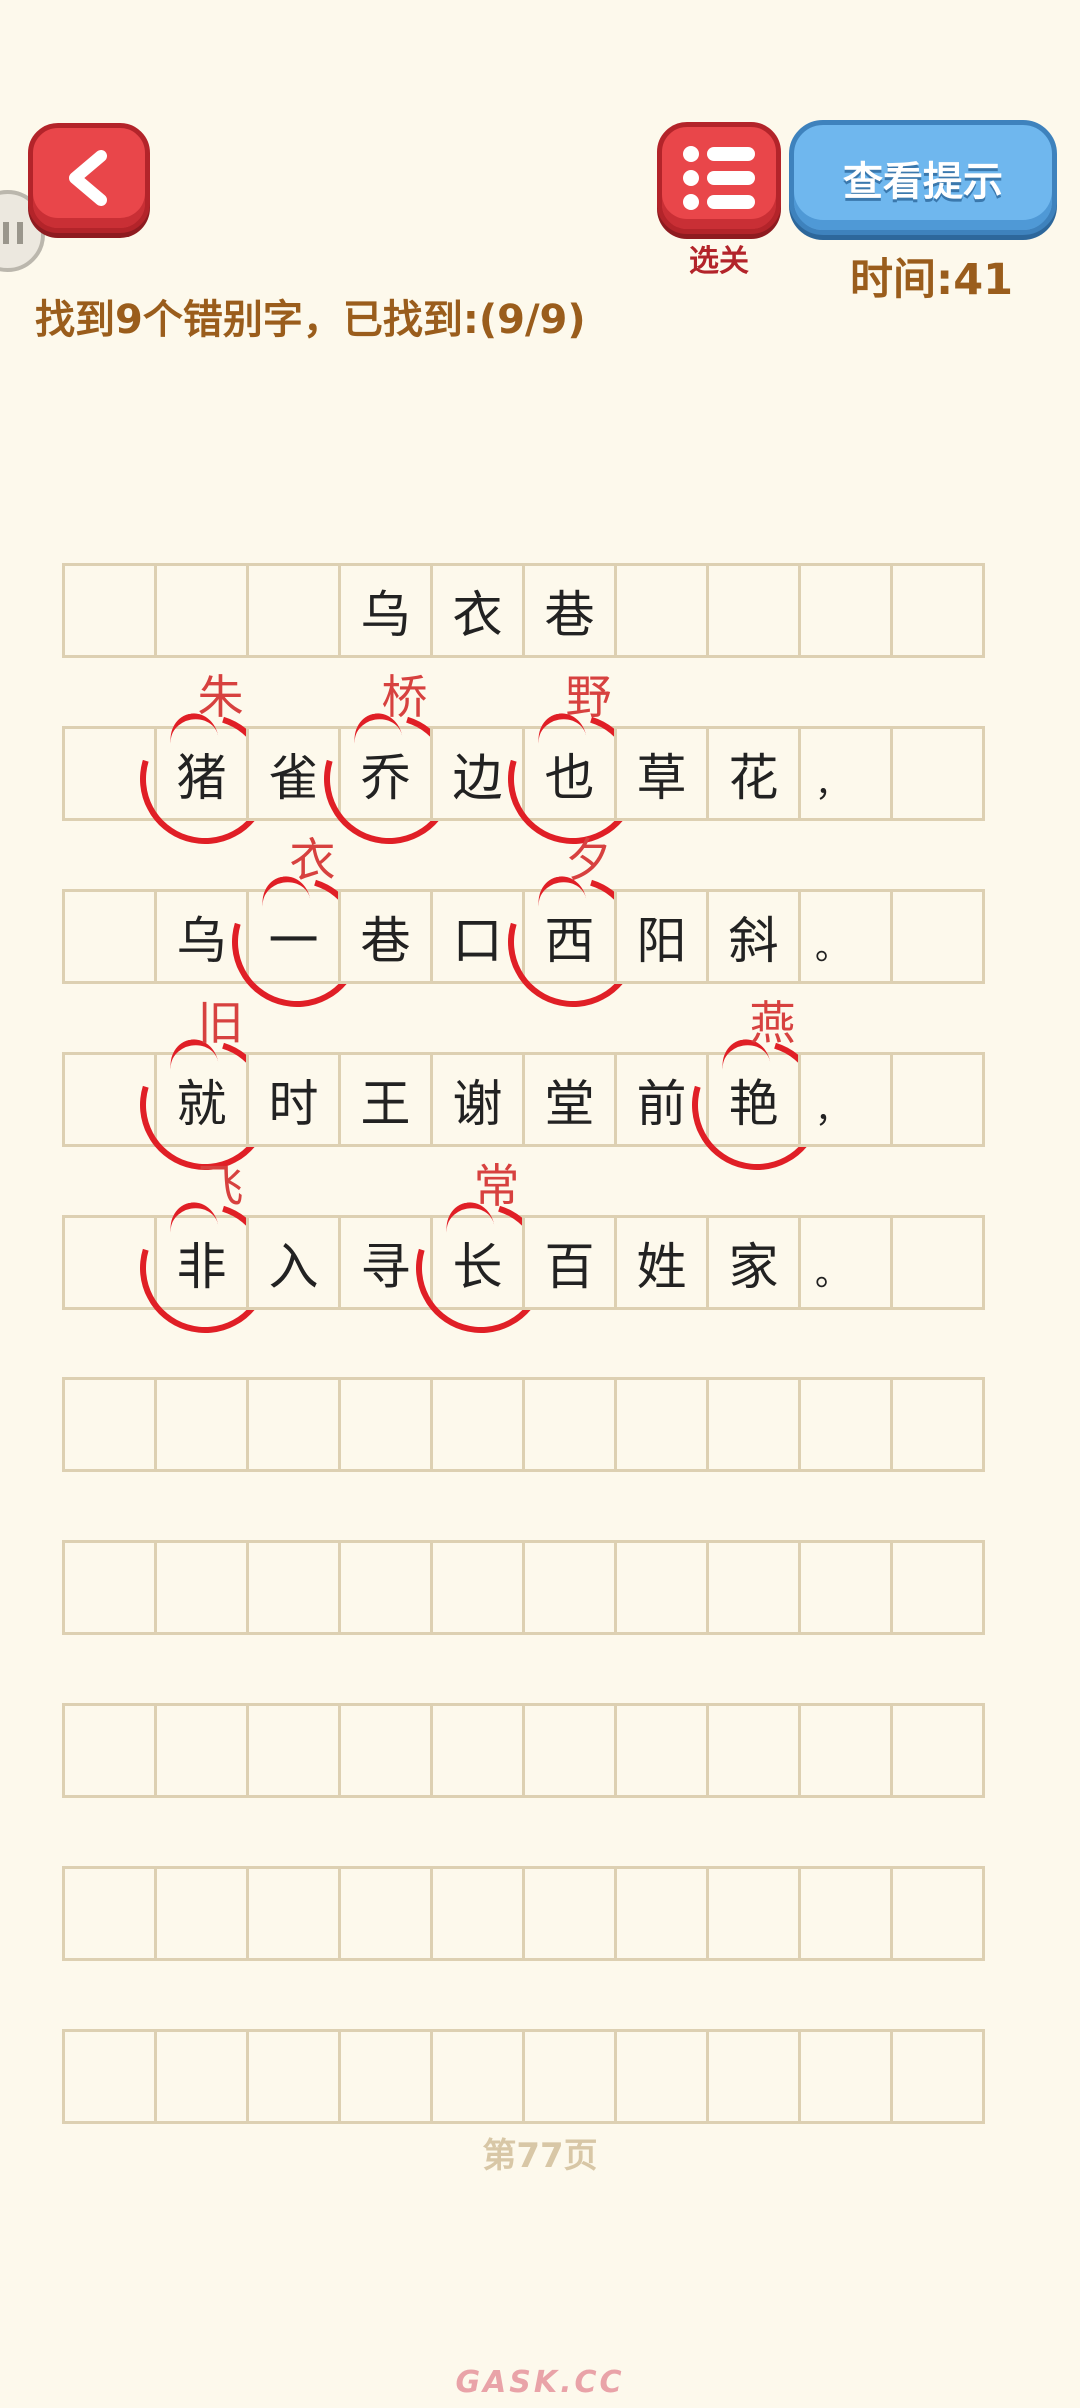  Describe the element at coordinates (540, 2382) in the screenshot. I see `watermark: GASK.CC` at that location.